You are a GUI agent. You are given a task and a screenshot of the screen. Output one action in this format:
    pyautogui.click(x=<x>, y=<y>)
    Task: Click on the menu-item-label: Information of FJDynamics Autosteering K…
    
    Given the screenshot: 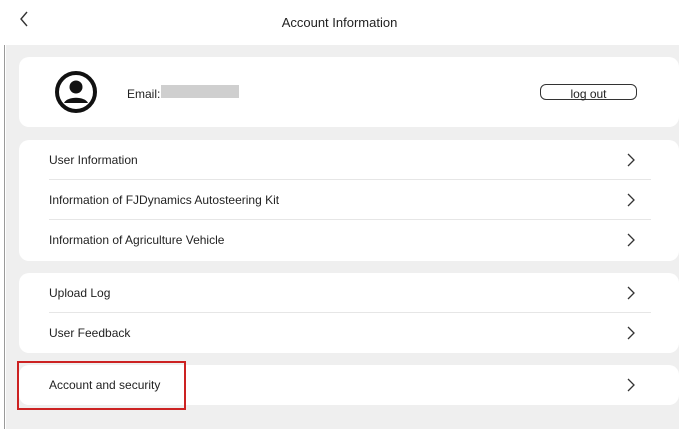 What is the action you would take?
    pyautogui.click(x=164, y=200)
    